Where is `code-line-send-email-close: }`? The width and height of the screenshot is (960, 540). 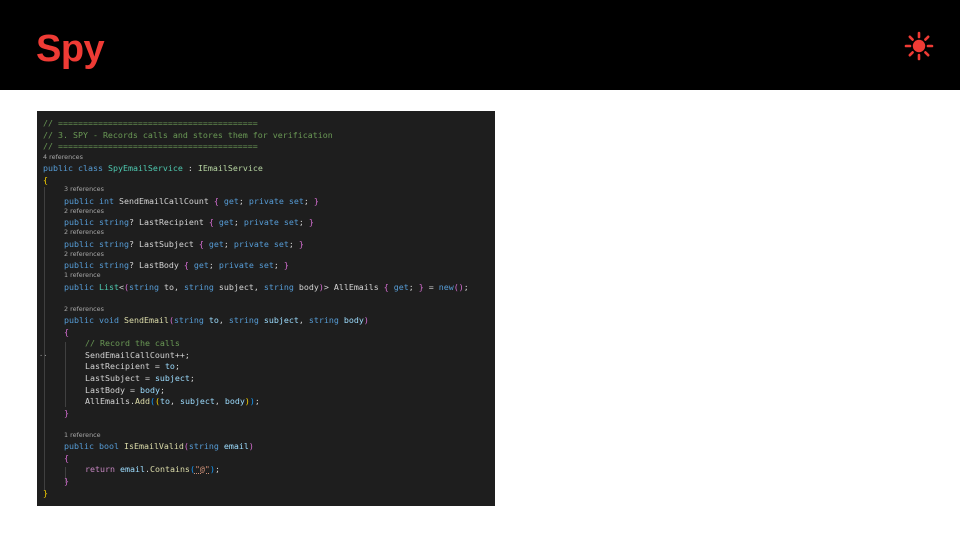 code-line-send-email-close: } is located at coordinates (66, 413).